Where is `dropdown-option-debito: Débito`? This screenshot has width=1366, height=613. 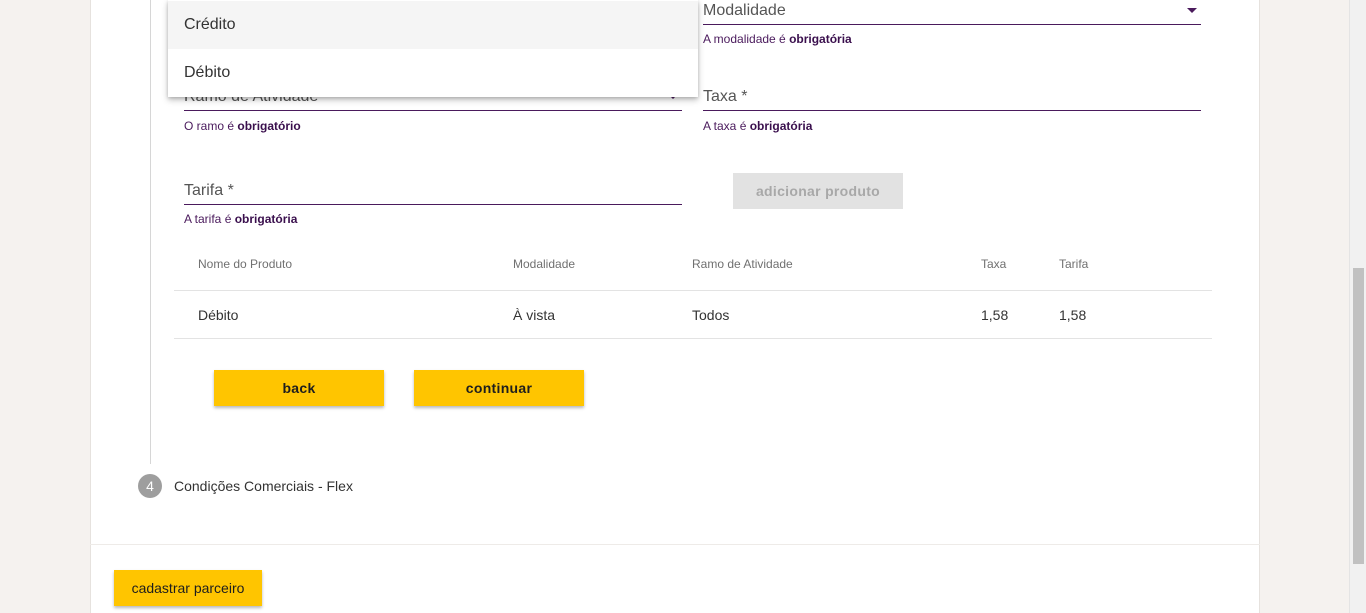
dropdown-option-debito: Débito is located at coordinates (433, 73).